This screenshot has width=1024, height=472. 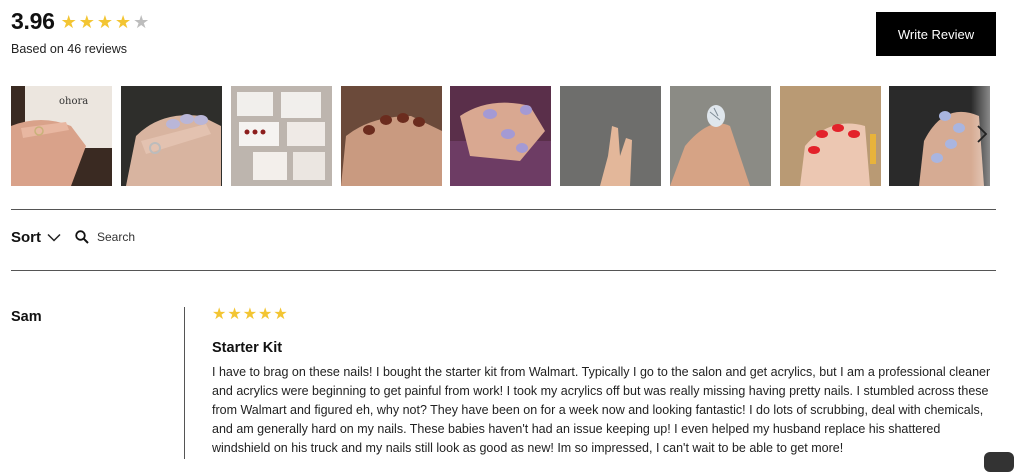 I want to click on ohora-logo-text: ohora, so click(x=73, y=101).